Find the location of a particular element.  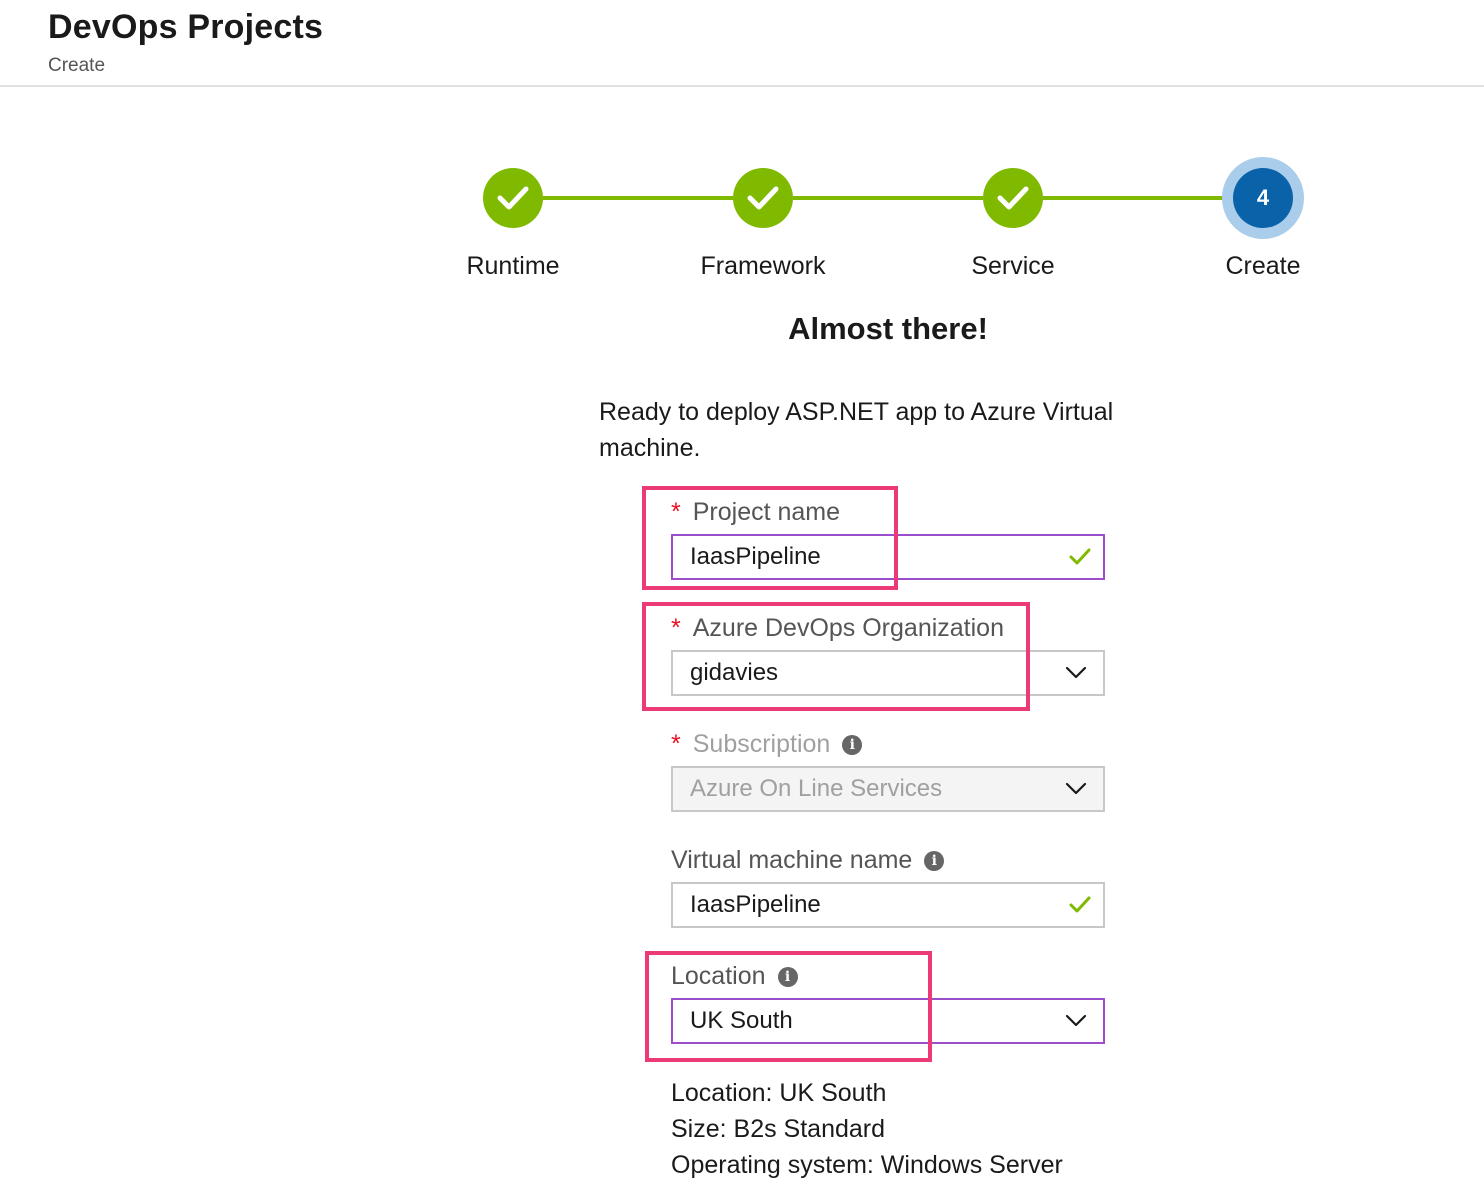

annotation-highlight-project-name is located at coordinates (770, 538).